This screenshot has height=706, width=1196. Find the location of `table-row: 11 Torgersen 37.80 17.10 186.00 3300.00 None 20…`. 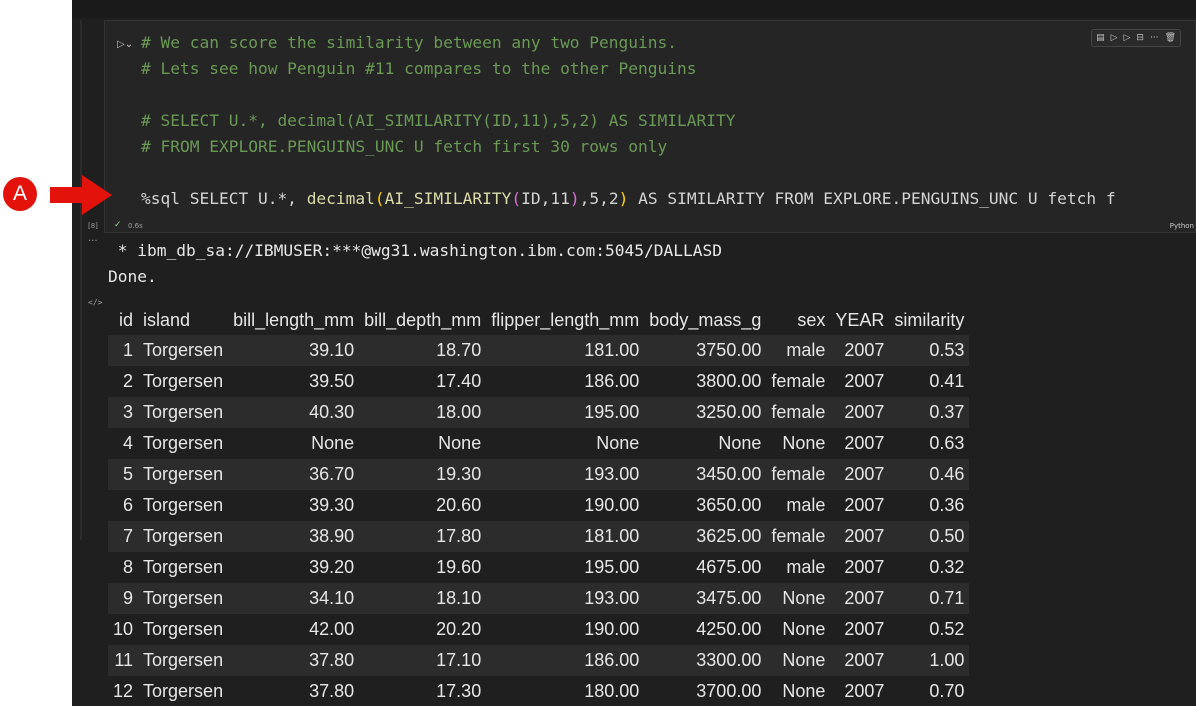

table-row: 11 Torgersen 37.80 17.10 186.00 3300.00 None 20… is located at coordinates (539, 660).